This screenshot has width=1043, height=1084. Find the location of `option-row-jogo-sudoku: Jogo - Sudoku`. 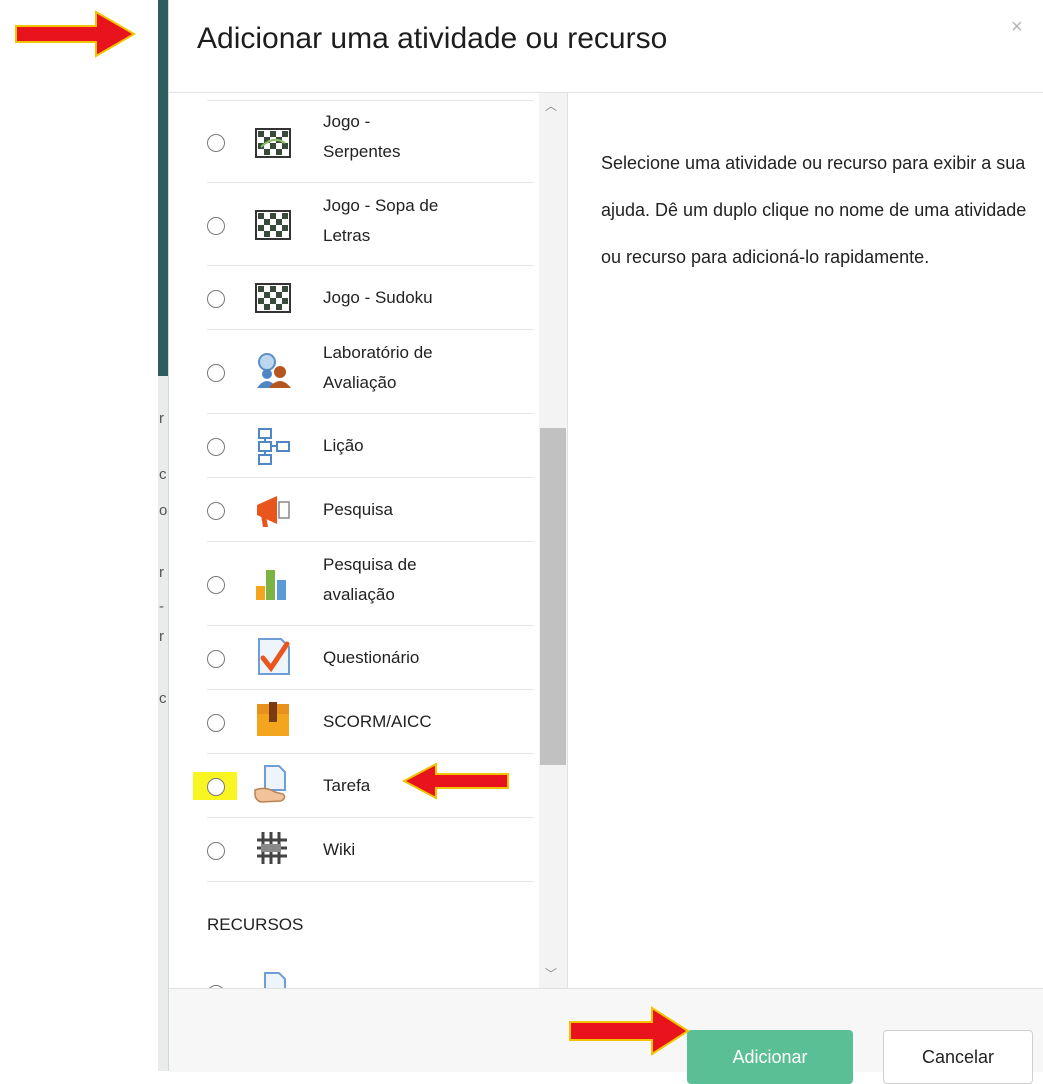

option-row-jogo-sudoku: Jogo - Sudoku is located at coordinates (370, 297).